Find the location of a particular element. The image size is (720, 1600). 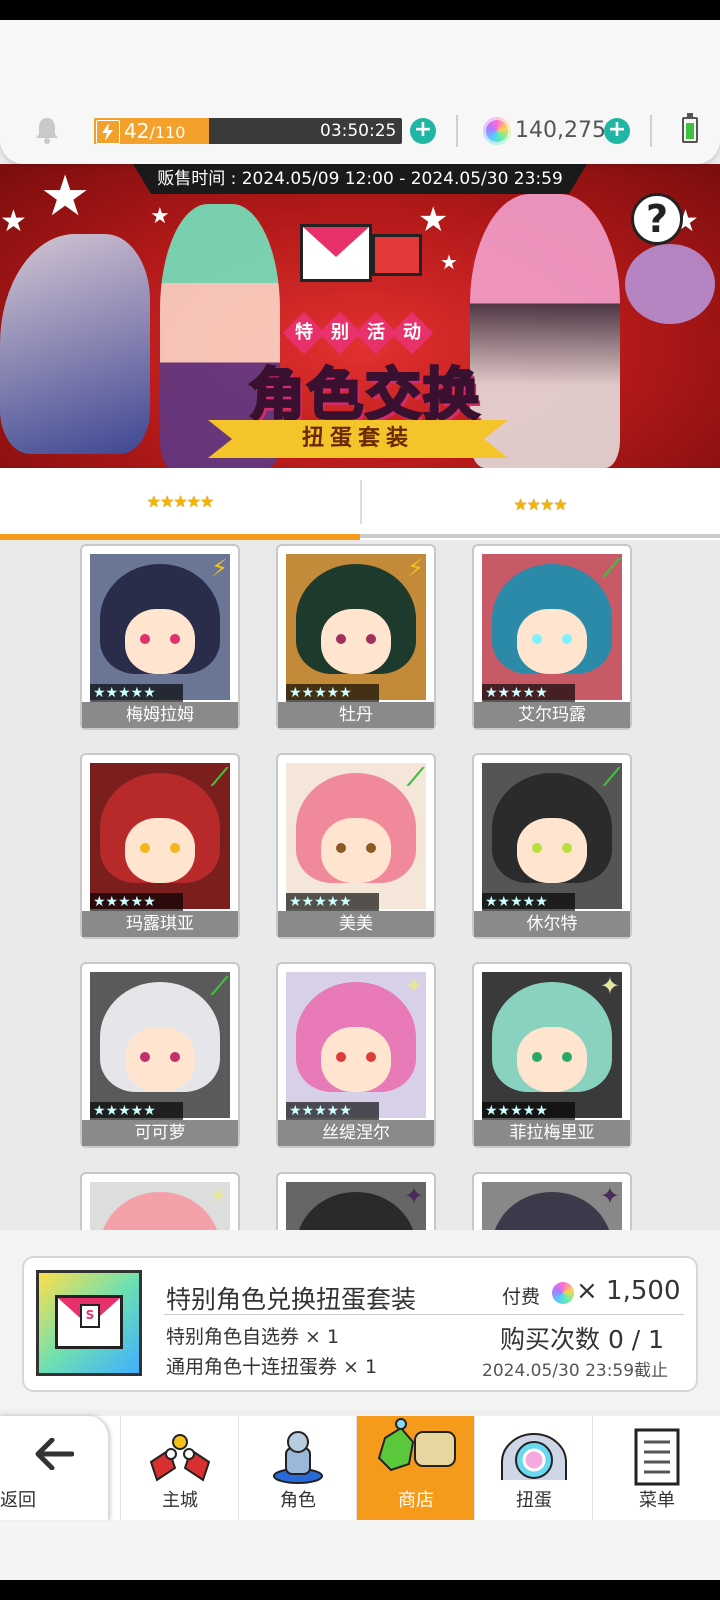

envelope-icon: S is located at coordinates (89, 1322).